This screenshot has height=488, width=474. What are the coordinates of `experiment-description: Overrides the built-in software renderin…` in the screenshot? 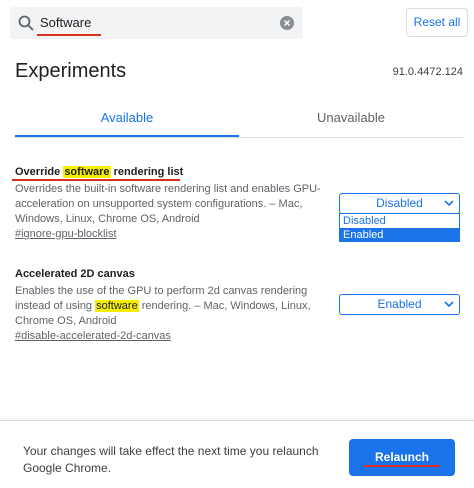 It's located at (168, 204).